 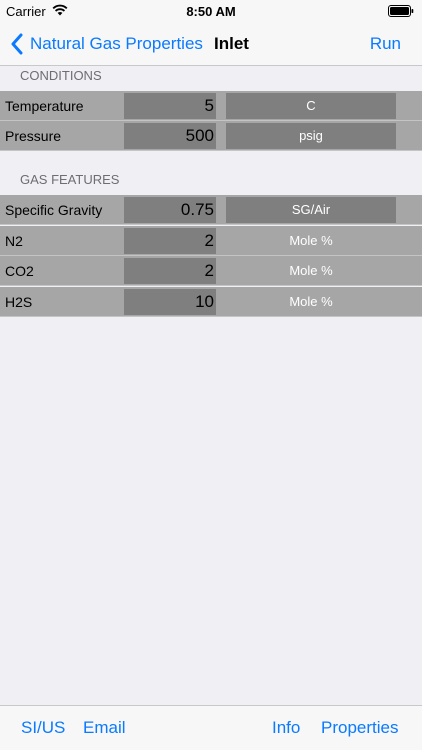 I want to click on co2-unit-label: Mole %, so click(x=311, y=270).